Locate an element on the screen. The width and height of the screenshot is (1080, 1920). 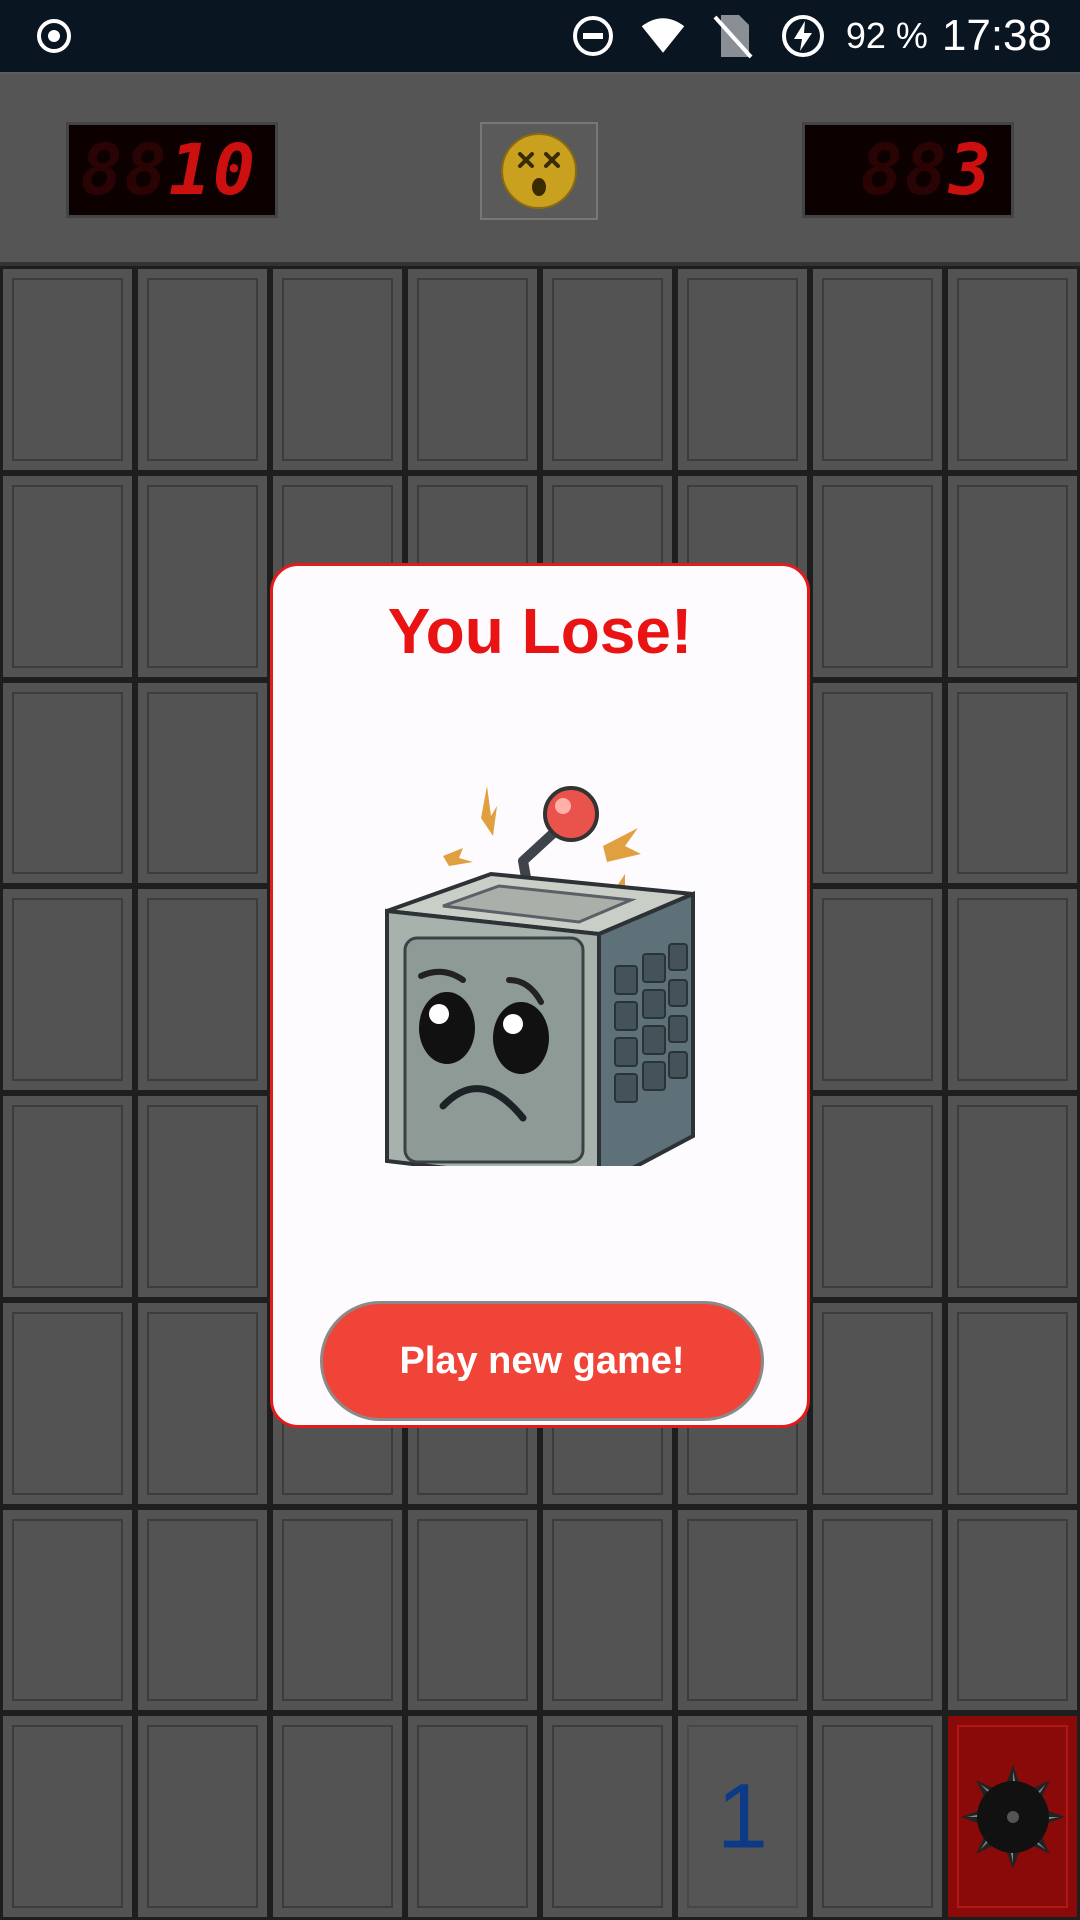
game-header: 88 10 88 3 is located at coordinates (540, 169).